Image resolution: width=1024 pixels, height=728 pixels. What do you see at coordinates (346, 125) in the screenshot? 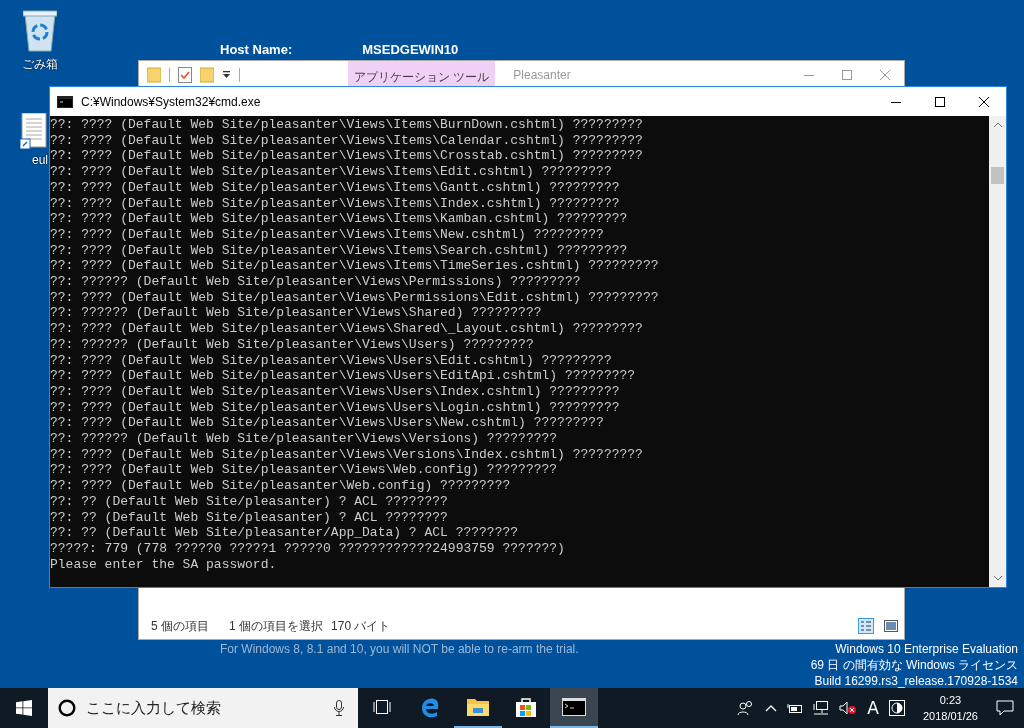
I see `console-line: ??: ???? (Default Web Site/pleasanter\Views\Items\BurnDown.cshtml) ?????????` at bounding box center [346, 125].